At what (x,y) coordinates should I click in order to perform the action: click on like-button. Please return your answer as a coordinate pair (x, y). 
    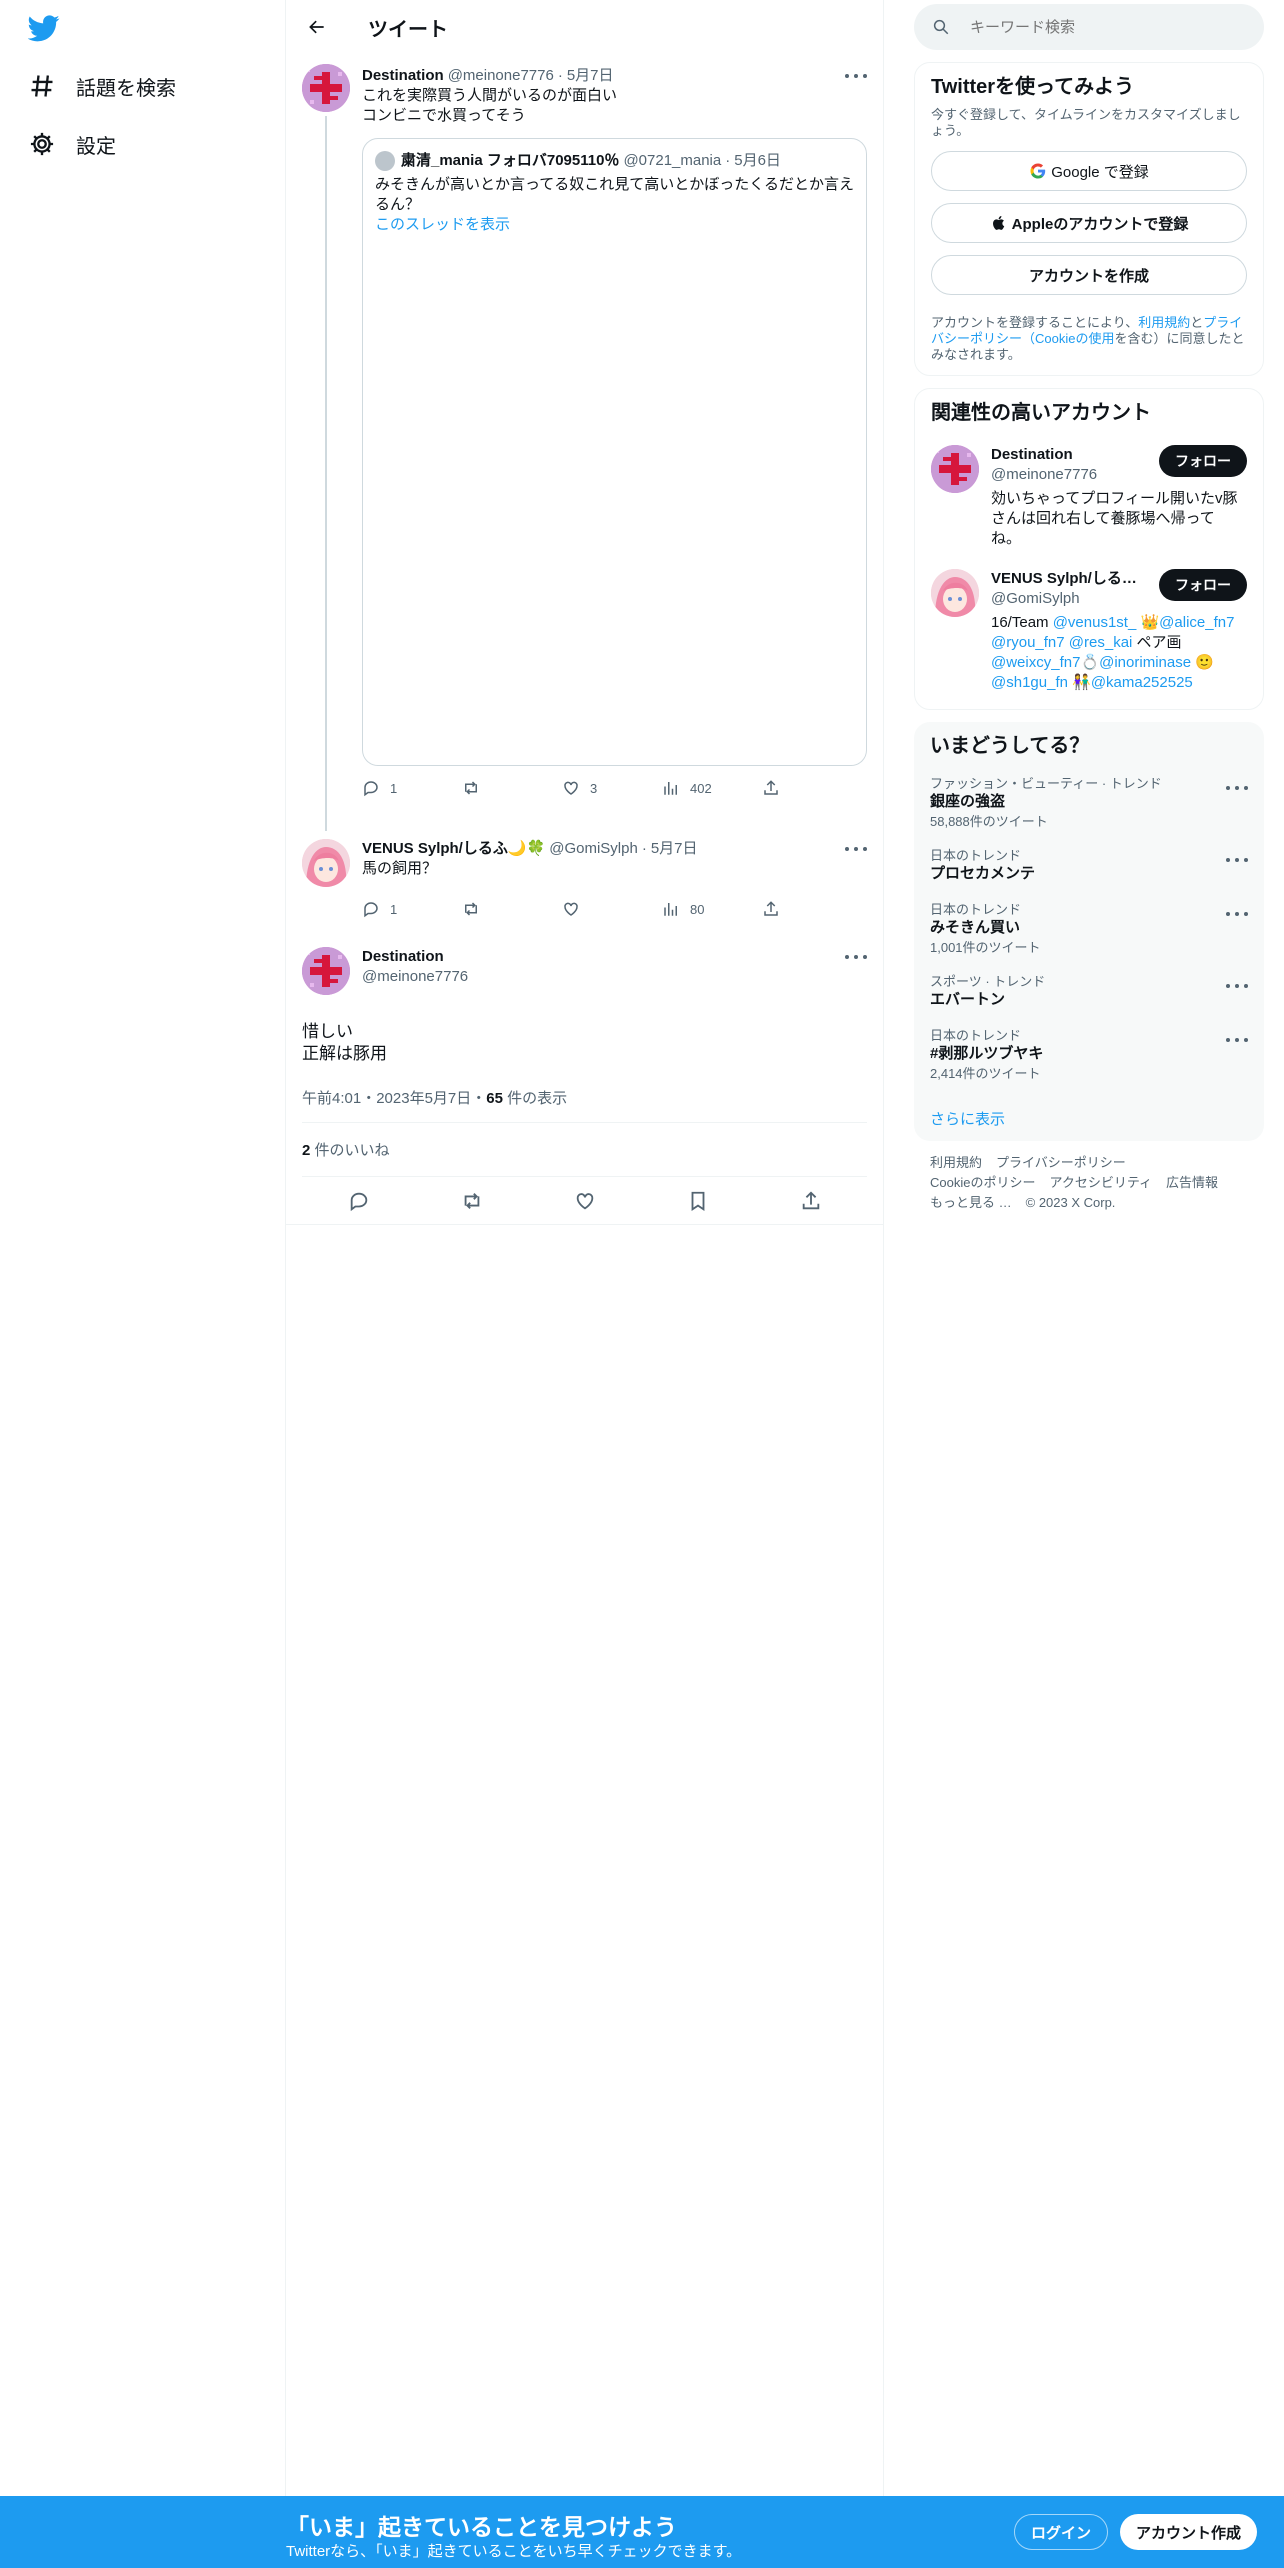
    Looking at the image, I should click on (612, 909).